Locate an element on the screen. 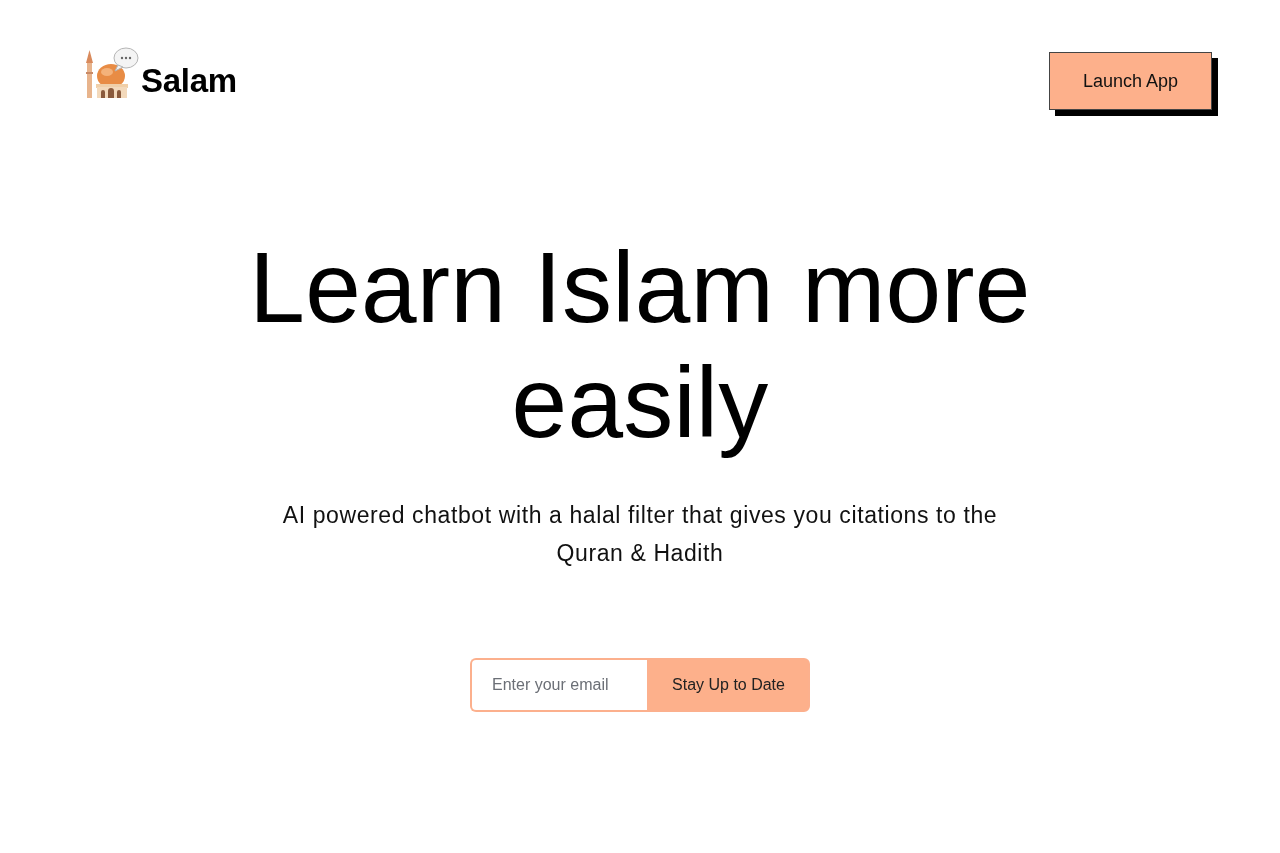 Image resolution: width=1280 pixels, height=853 pixels. hero-subtitle: AI powered chatbot with a halal filter that gives you citations to the Quran & Hadith is located at coordinates (640, 534).